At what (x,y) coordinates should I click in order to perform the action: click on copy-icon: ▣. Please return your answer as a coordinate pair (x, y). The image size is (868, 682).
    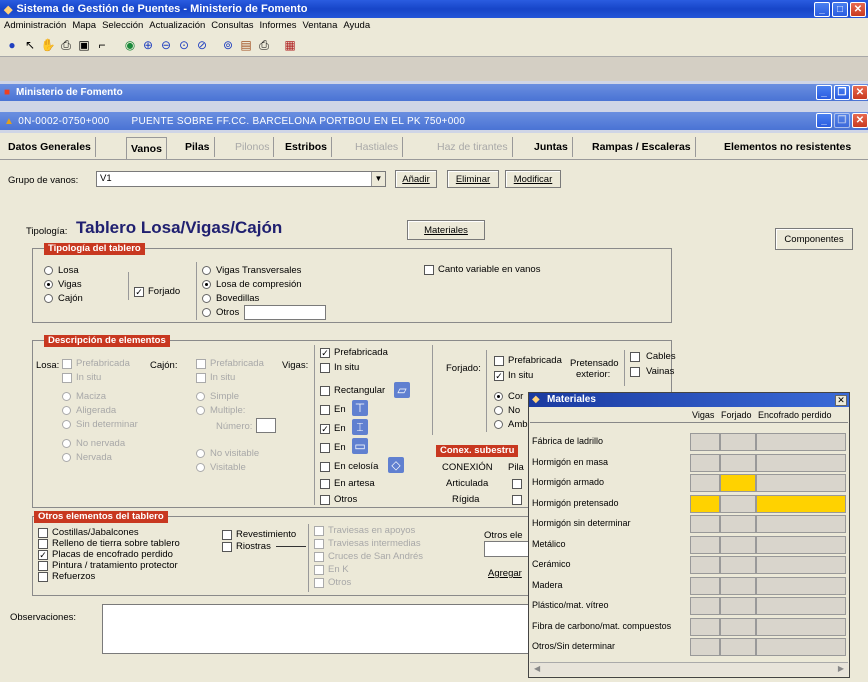
    Looking at the image, I should click on (84, 45).